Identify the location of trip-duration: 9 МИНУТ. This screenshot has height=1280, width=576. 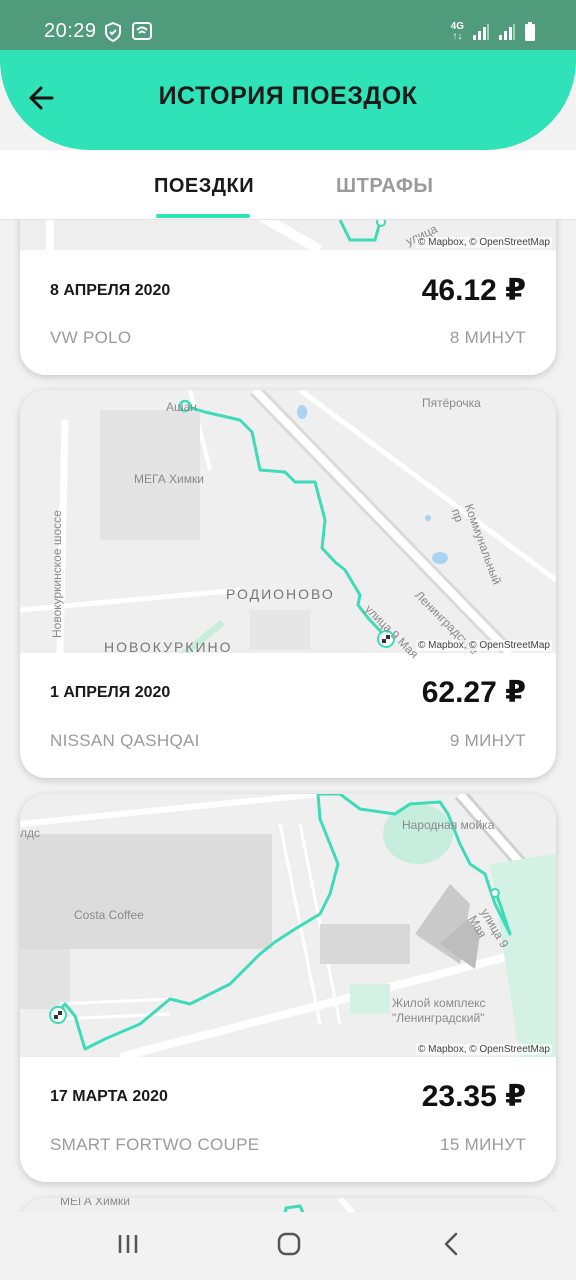
(487, 740).